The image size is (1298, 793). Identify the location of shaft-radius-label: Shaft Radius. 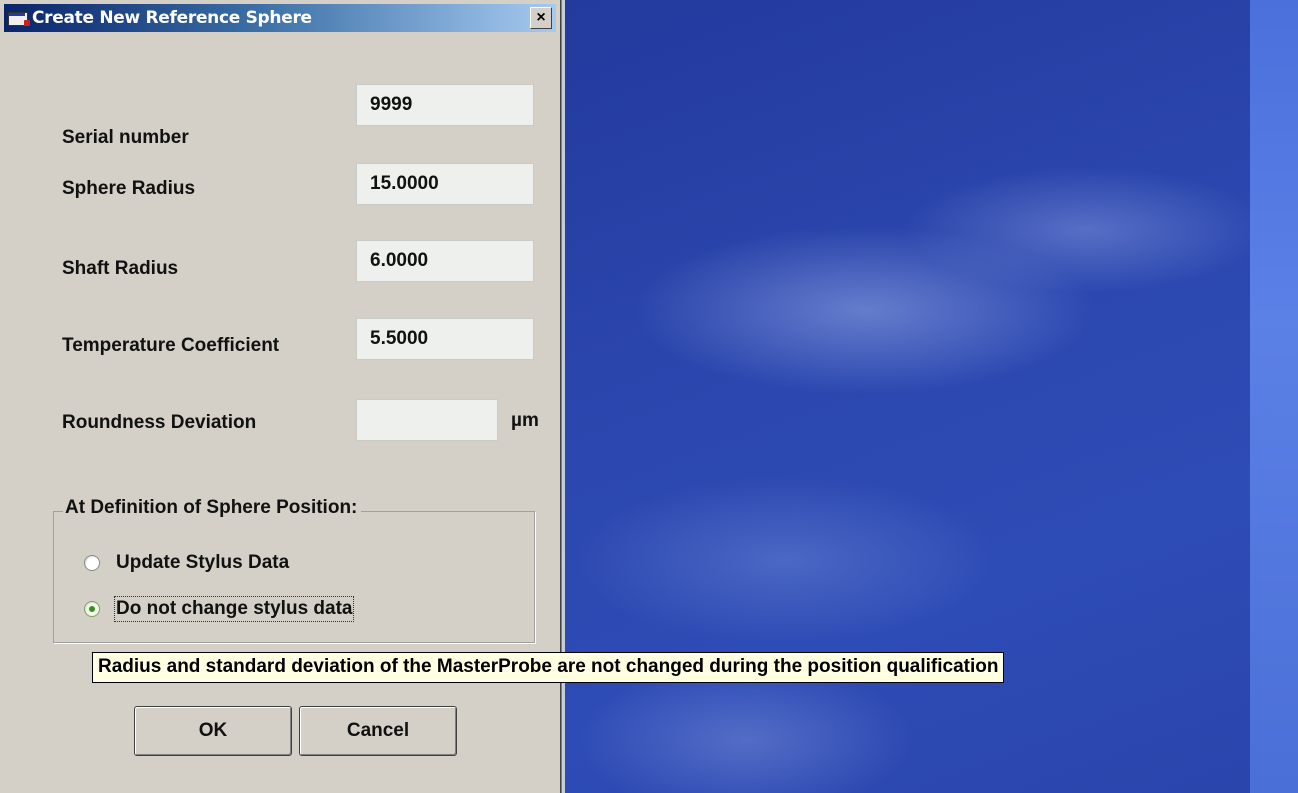
(120, 268).